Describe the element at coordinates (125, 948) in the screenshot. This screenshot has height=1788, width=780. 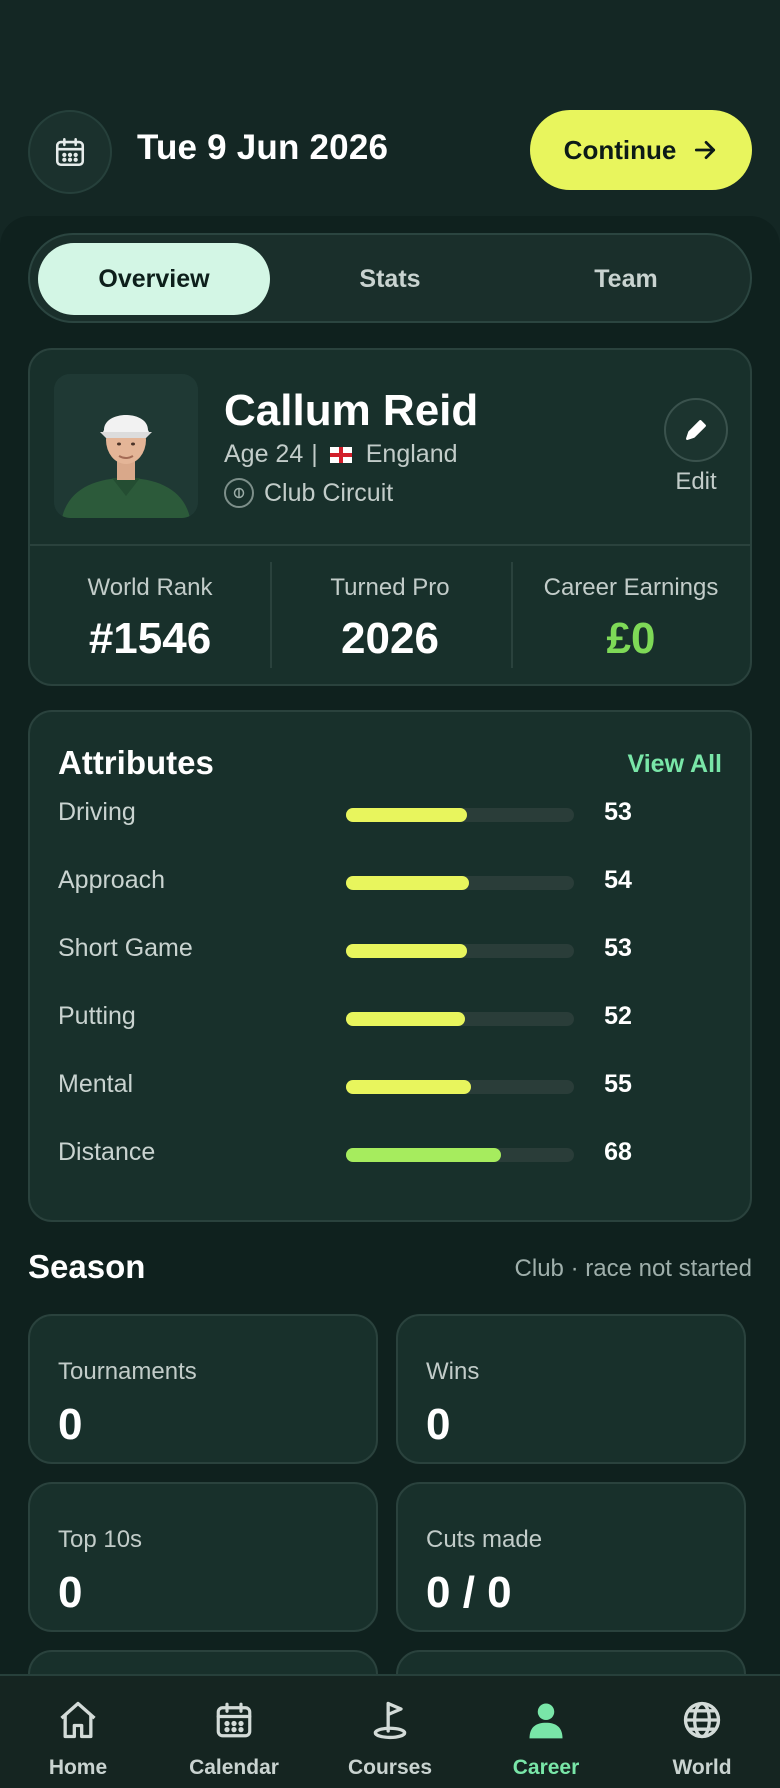
I see `attribute-name: Short Game` at that location.